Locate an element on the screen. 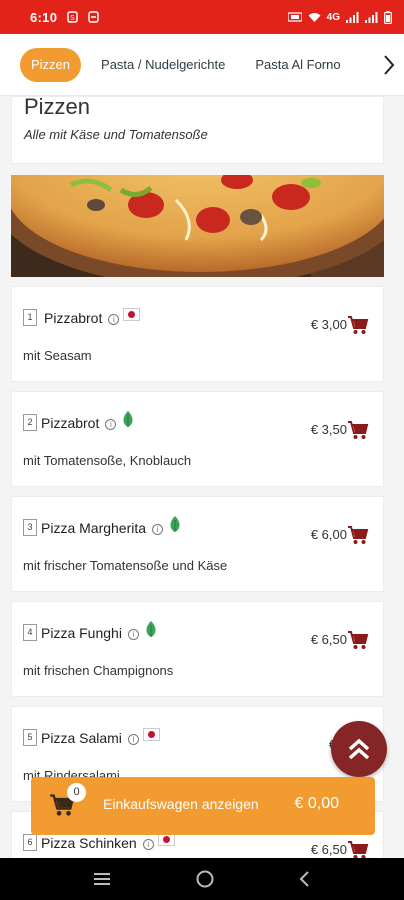  volte-icon is located at coordinates (294, 17).